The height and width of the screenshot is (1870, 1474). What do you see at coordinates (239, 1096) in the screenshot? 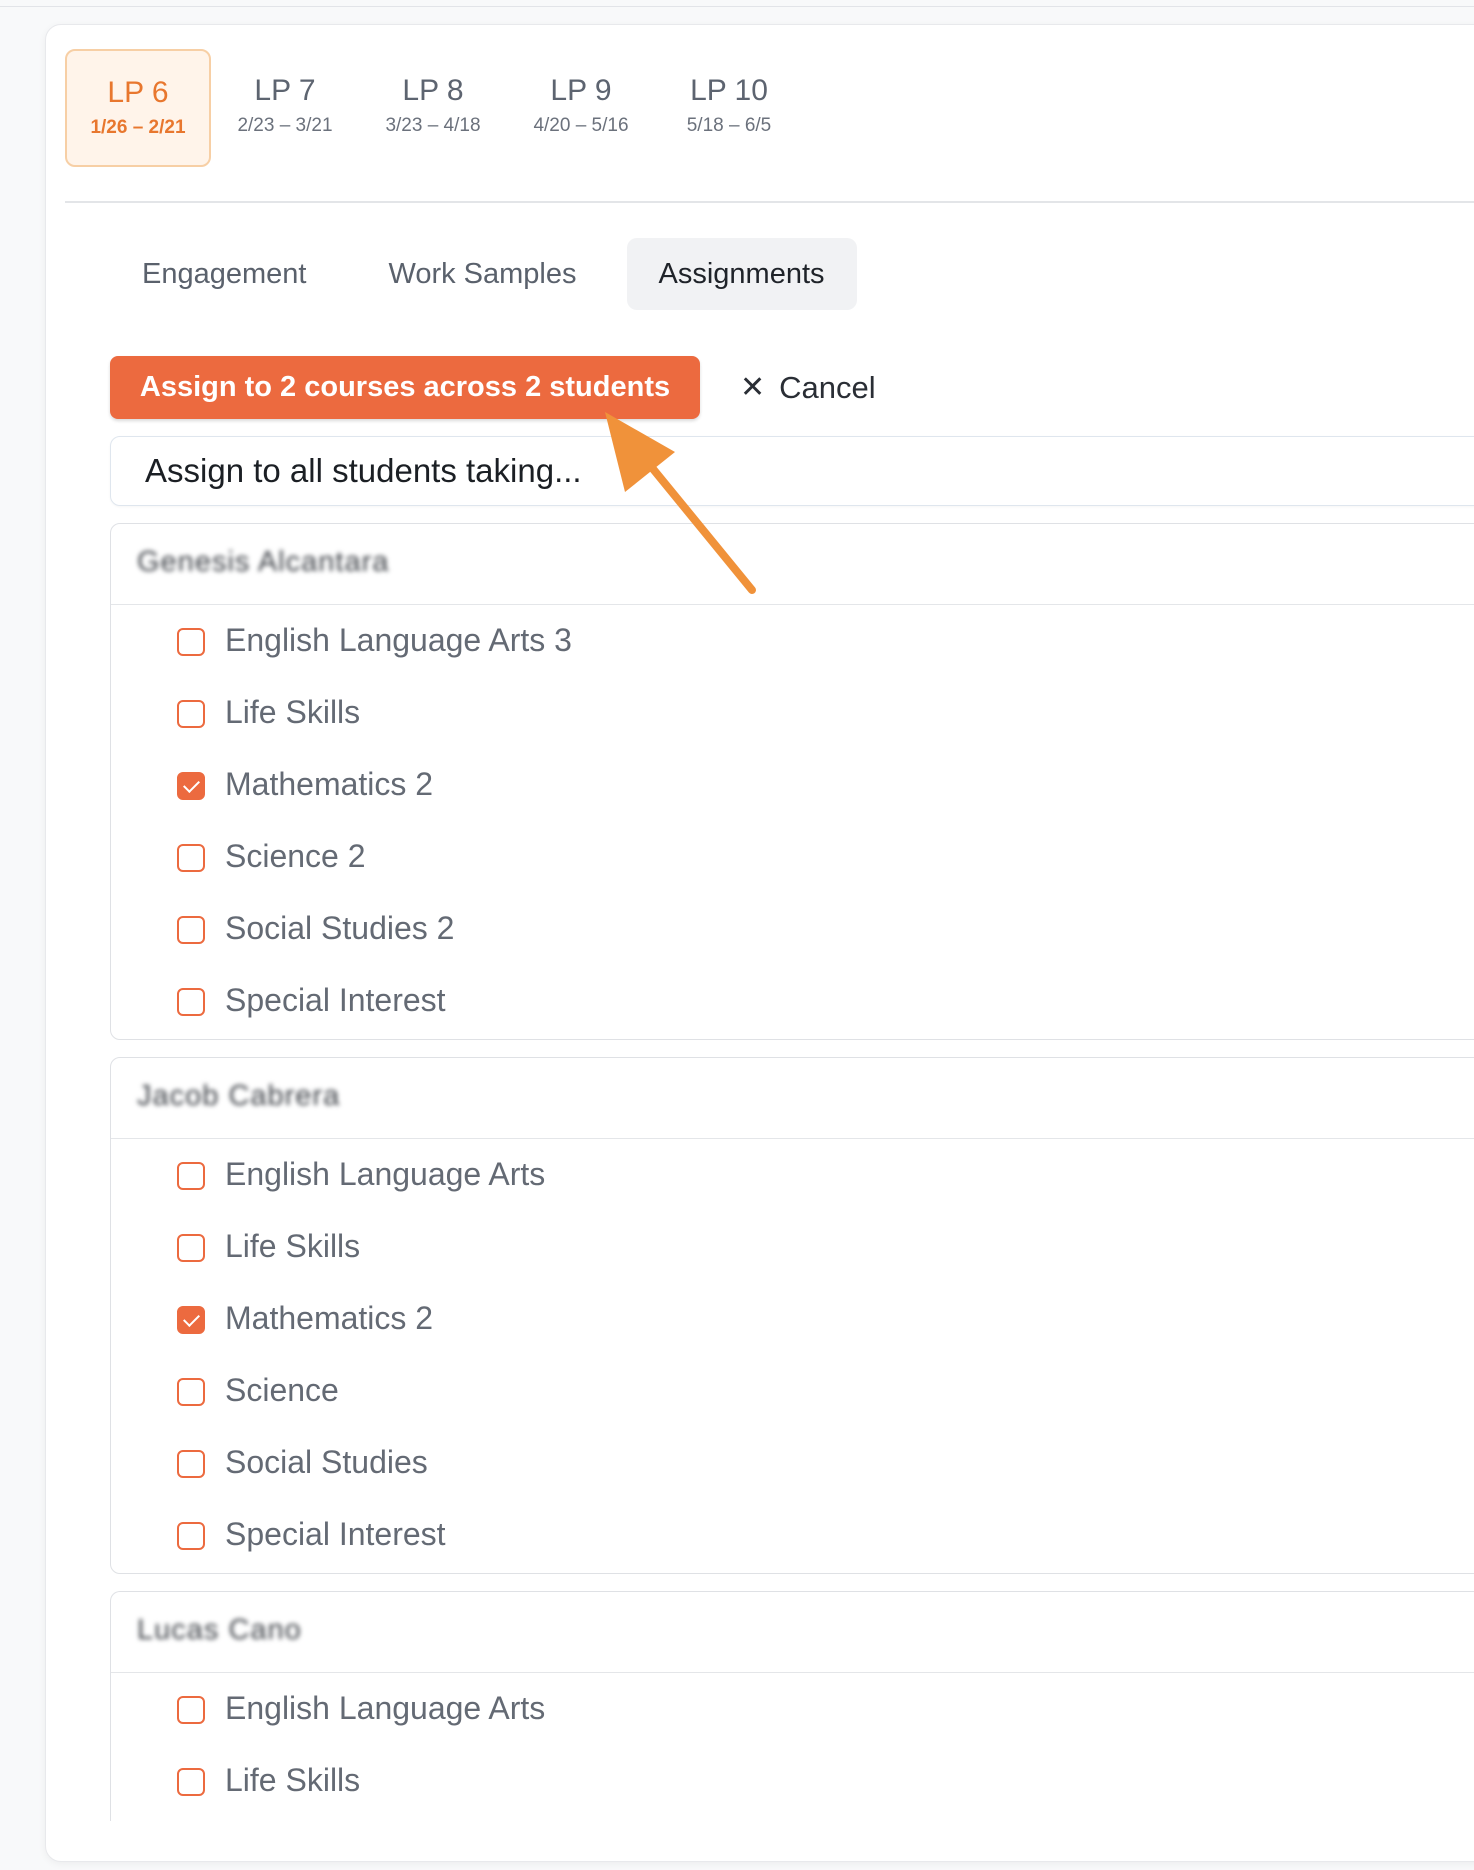
I see `student-name: Jacob Cabrera` at bounding box center [239, 1096].